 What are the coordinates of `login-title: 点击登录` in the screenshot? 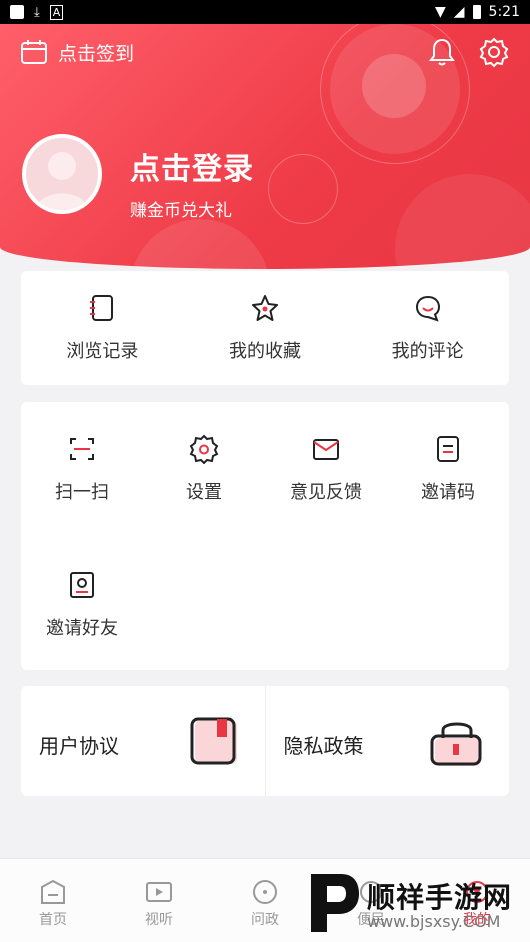 It's located at (192, 166).